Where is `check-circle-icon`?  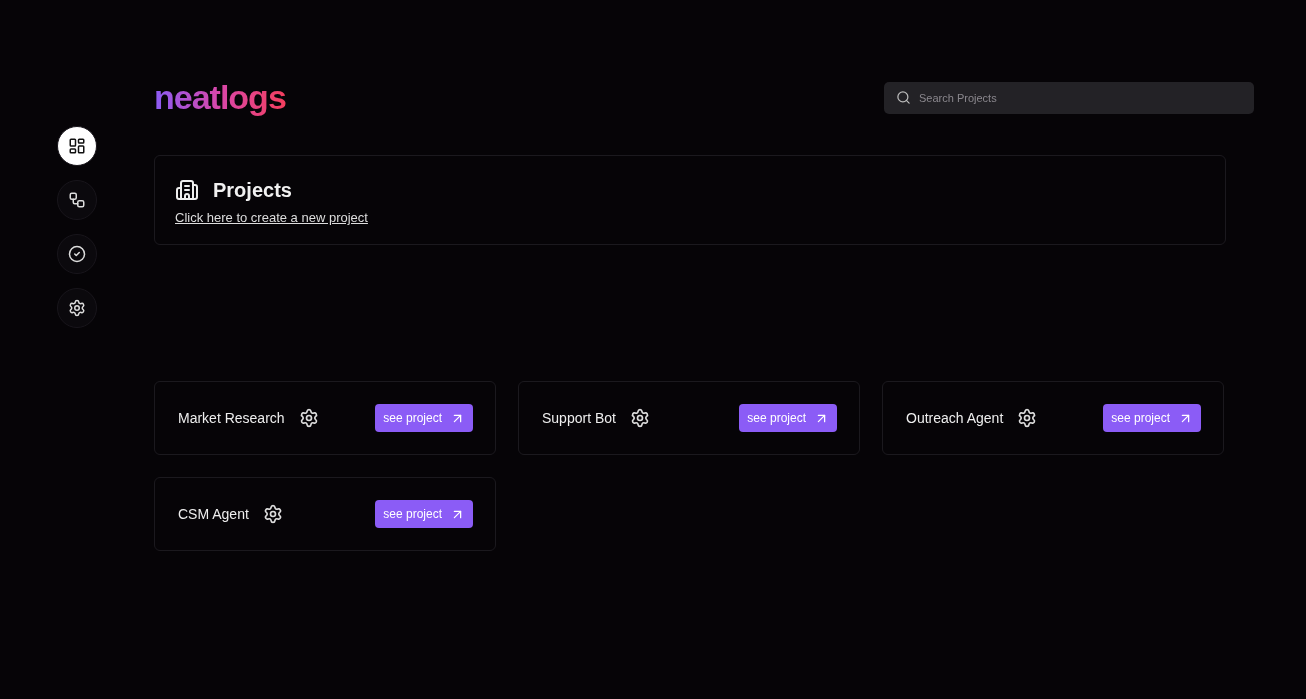
check-circle-icon is located at coordinates (77, 254).